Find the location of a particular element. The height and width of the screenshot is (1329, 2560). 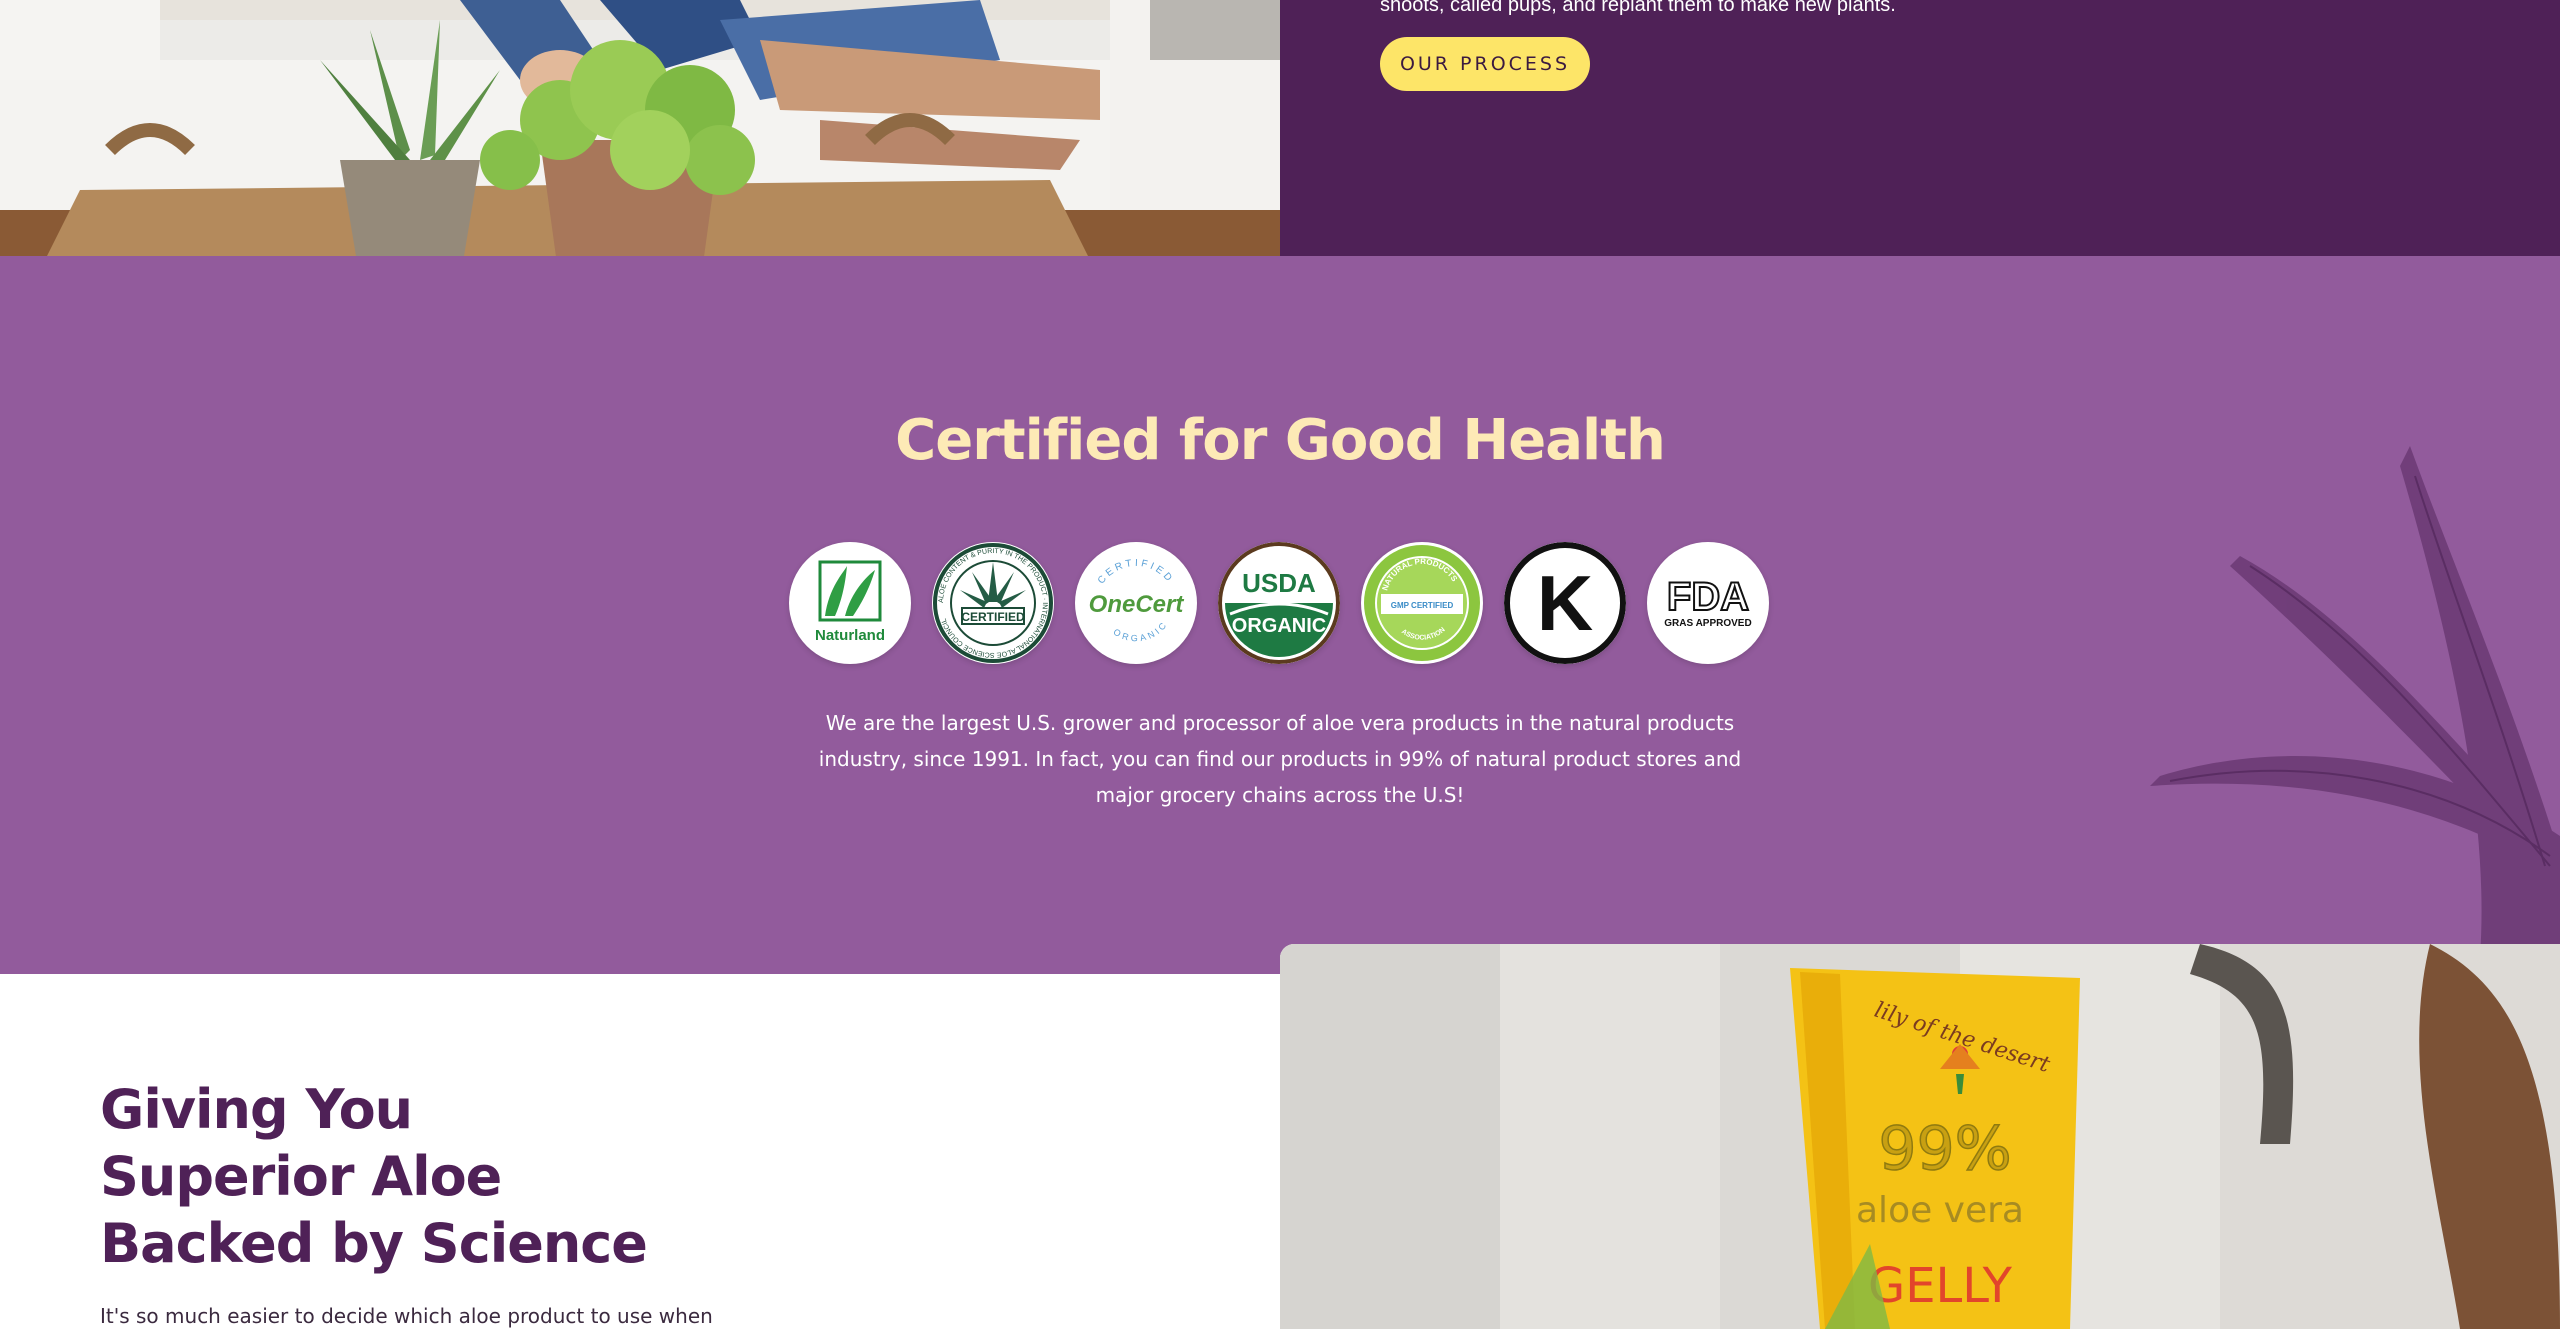

organic-label: ORGANIC is located at coordinates (1279, 626).